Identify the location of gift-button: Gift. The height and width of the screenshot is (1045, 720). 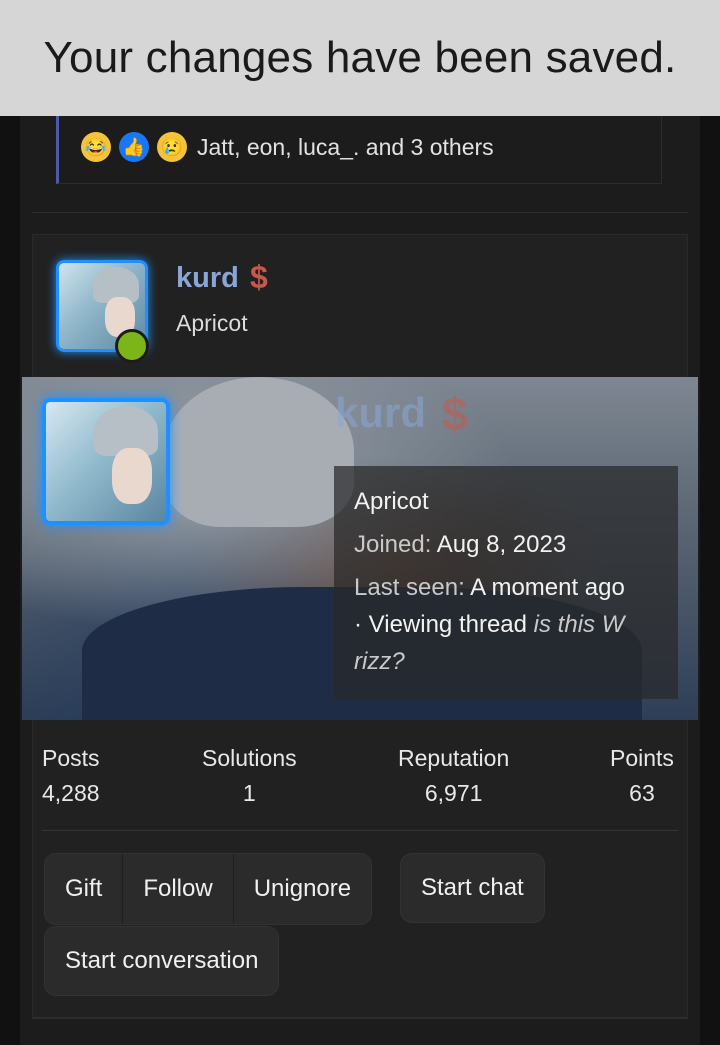
(84, 889).